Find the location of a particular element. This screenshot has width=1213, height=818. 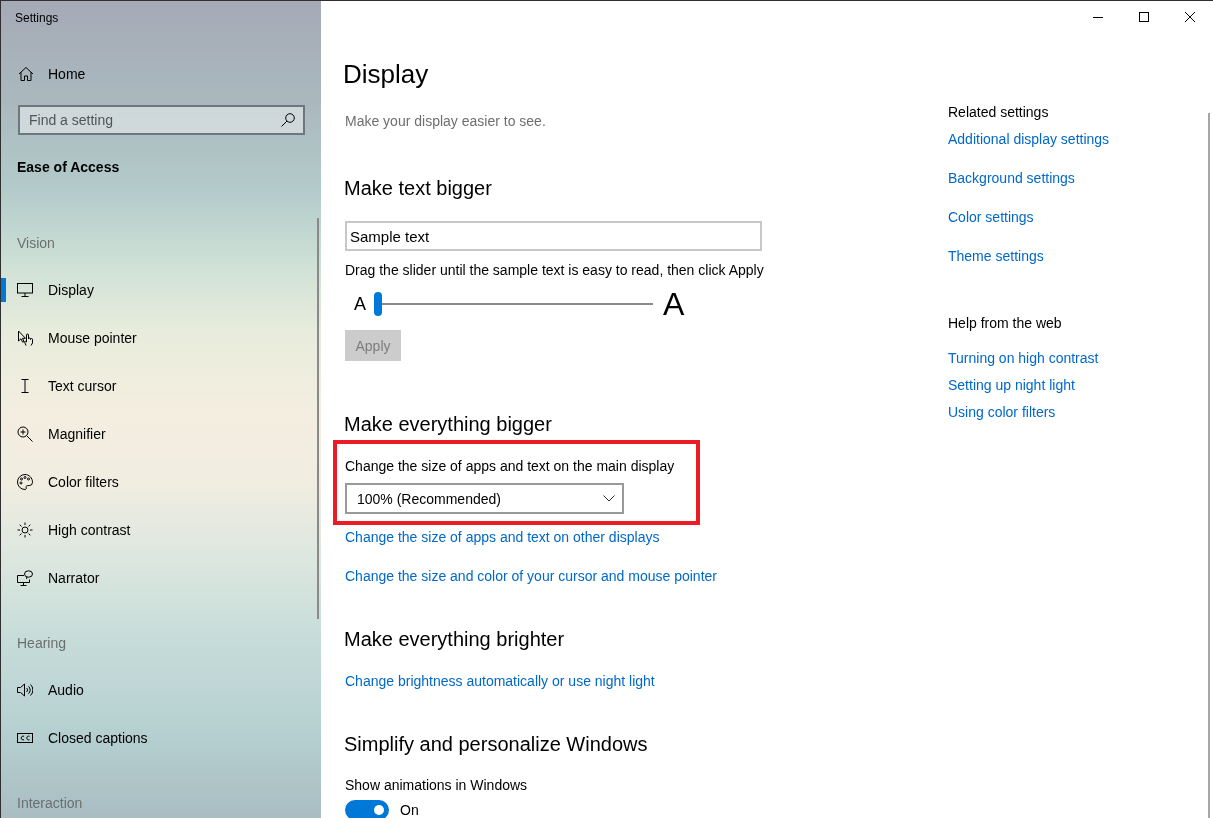

slider-min-label: A is located at coordinates (360, 304).